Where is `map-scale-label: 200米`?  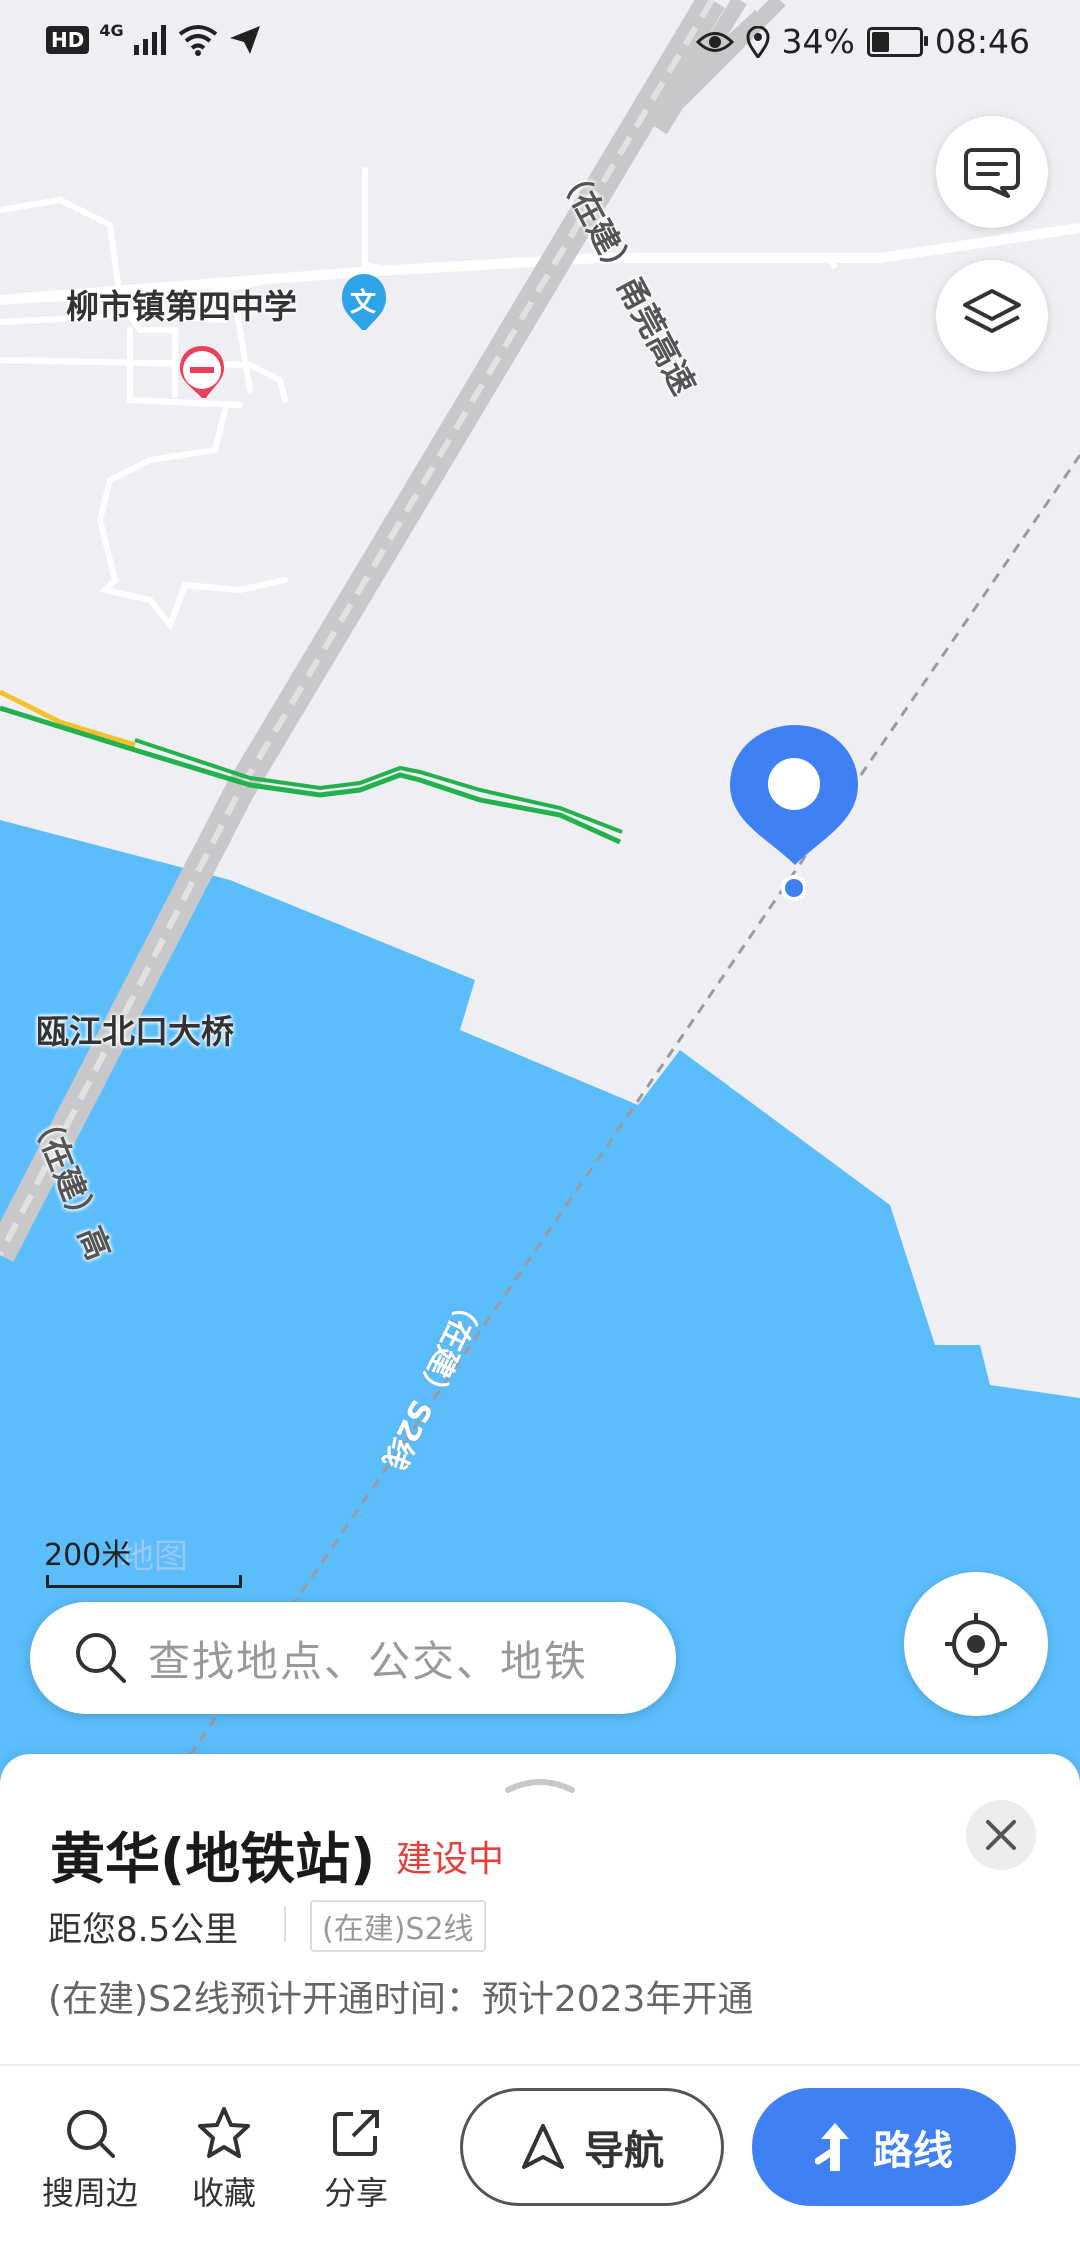 map-scale-label: 200米 is located at coordinates (88, 1555).